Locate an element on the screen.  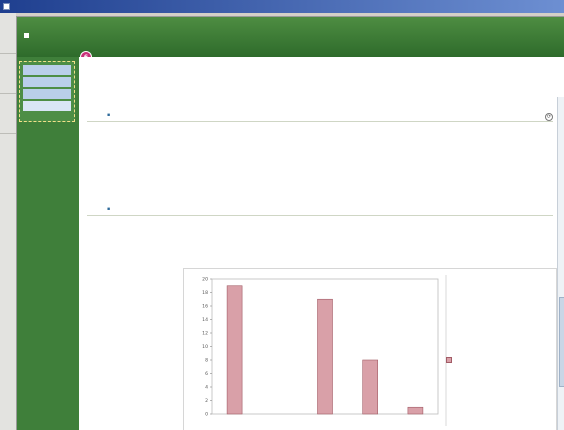
y-tick-label: 0 is located at coordinates (206, 415).